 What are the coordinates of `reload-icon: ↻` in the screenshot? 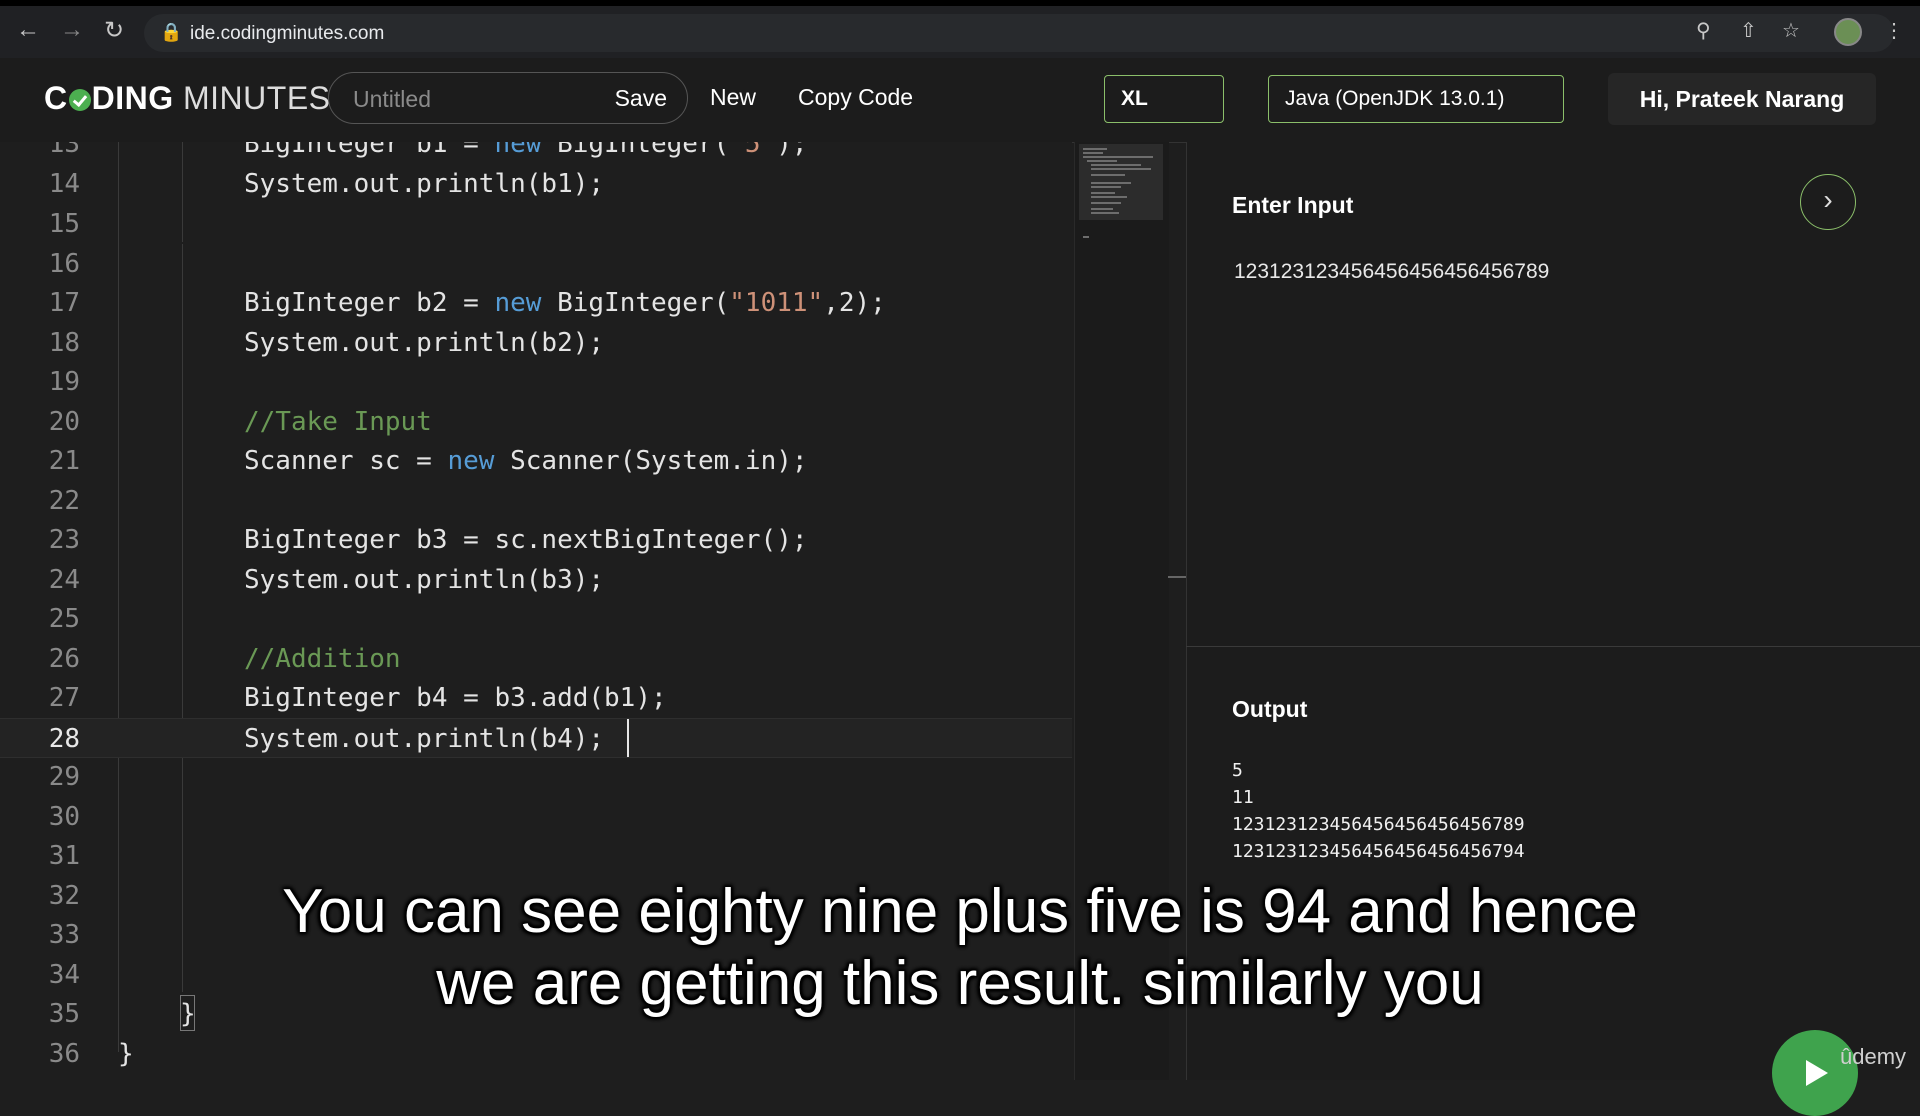 It's located at (114, 30).